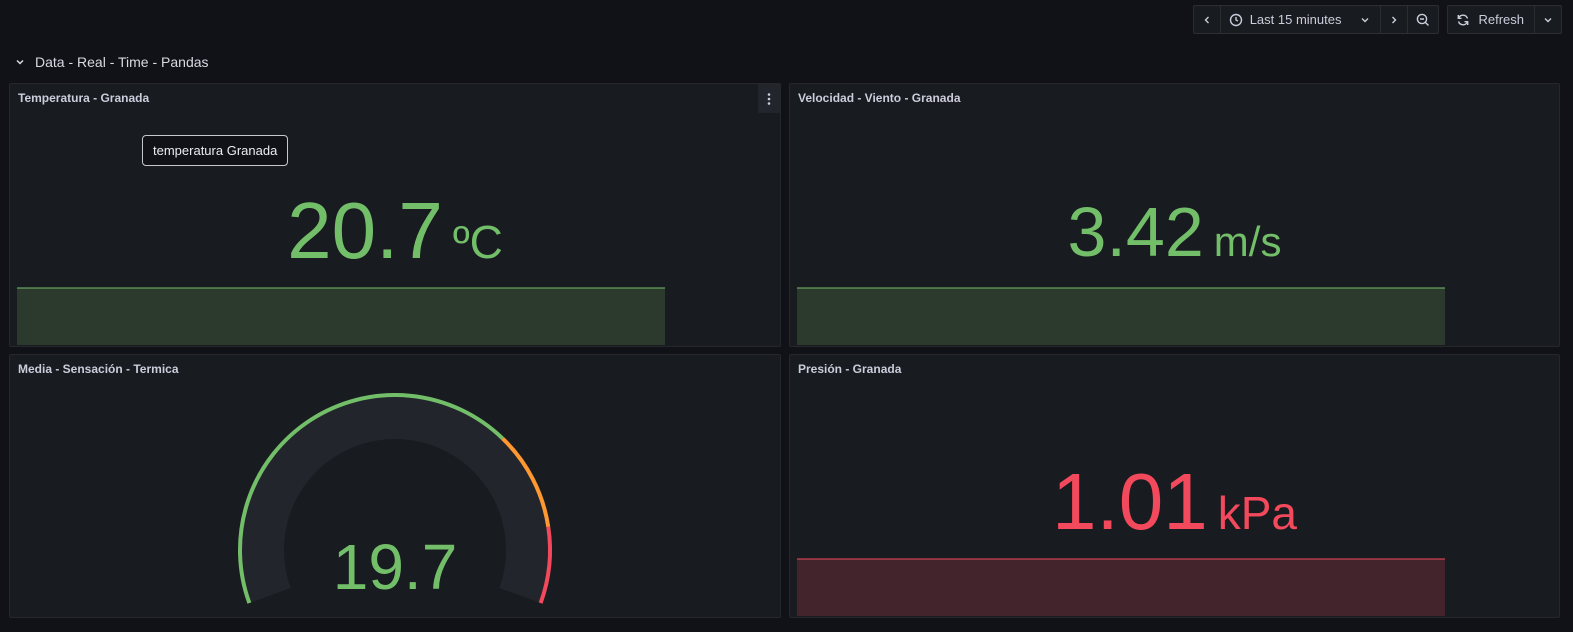  What do you see at coordinates (1135, 232) in the screenshot?
I see `stat-number: 3.42` at bounding box center [1135, 232].